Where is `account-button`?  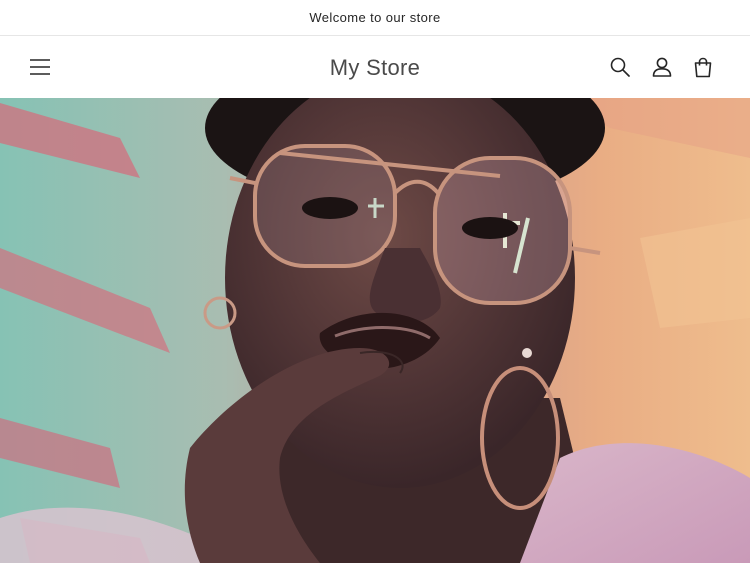
account-button is located at coordinates (662, 67).